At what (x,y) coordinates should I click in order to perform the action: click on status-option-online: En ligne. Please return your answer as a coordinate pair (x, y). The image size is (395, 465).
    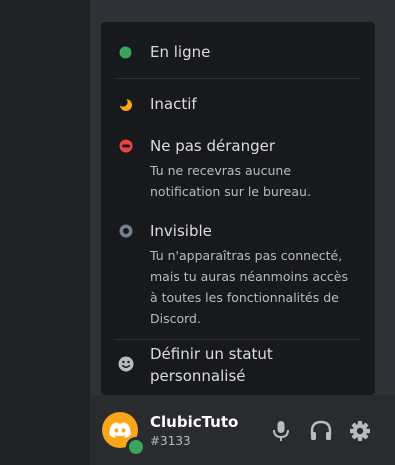
    Looking at the image, I should click on (238, 52).